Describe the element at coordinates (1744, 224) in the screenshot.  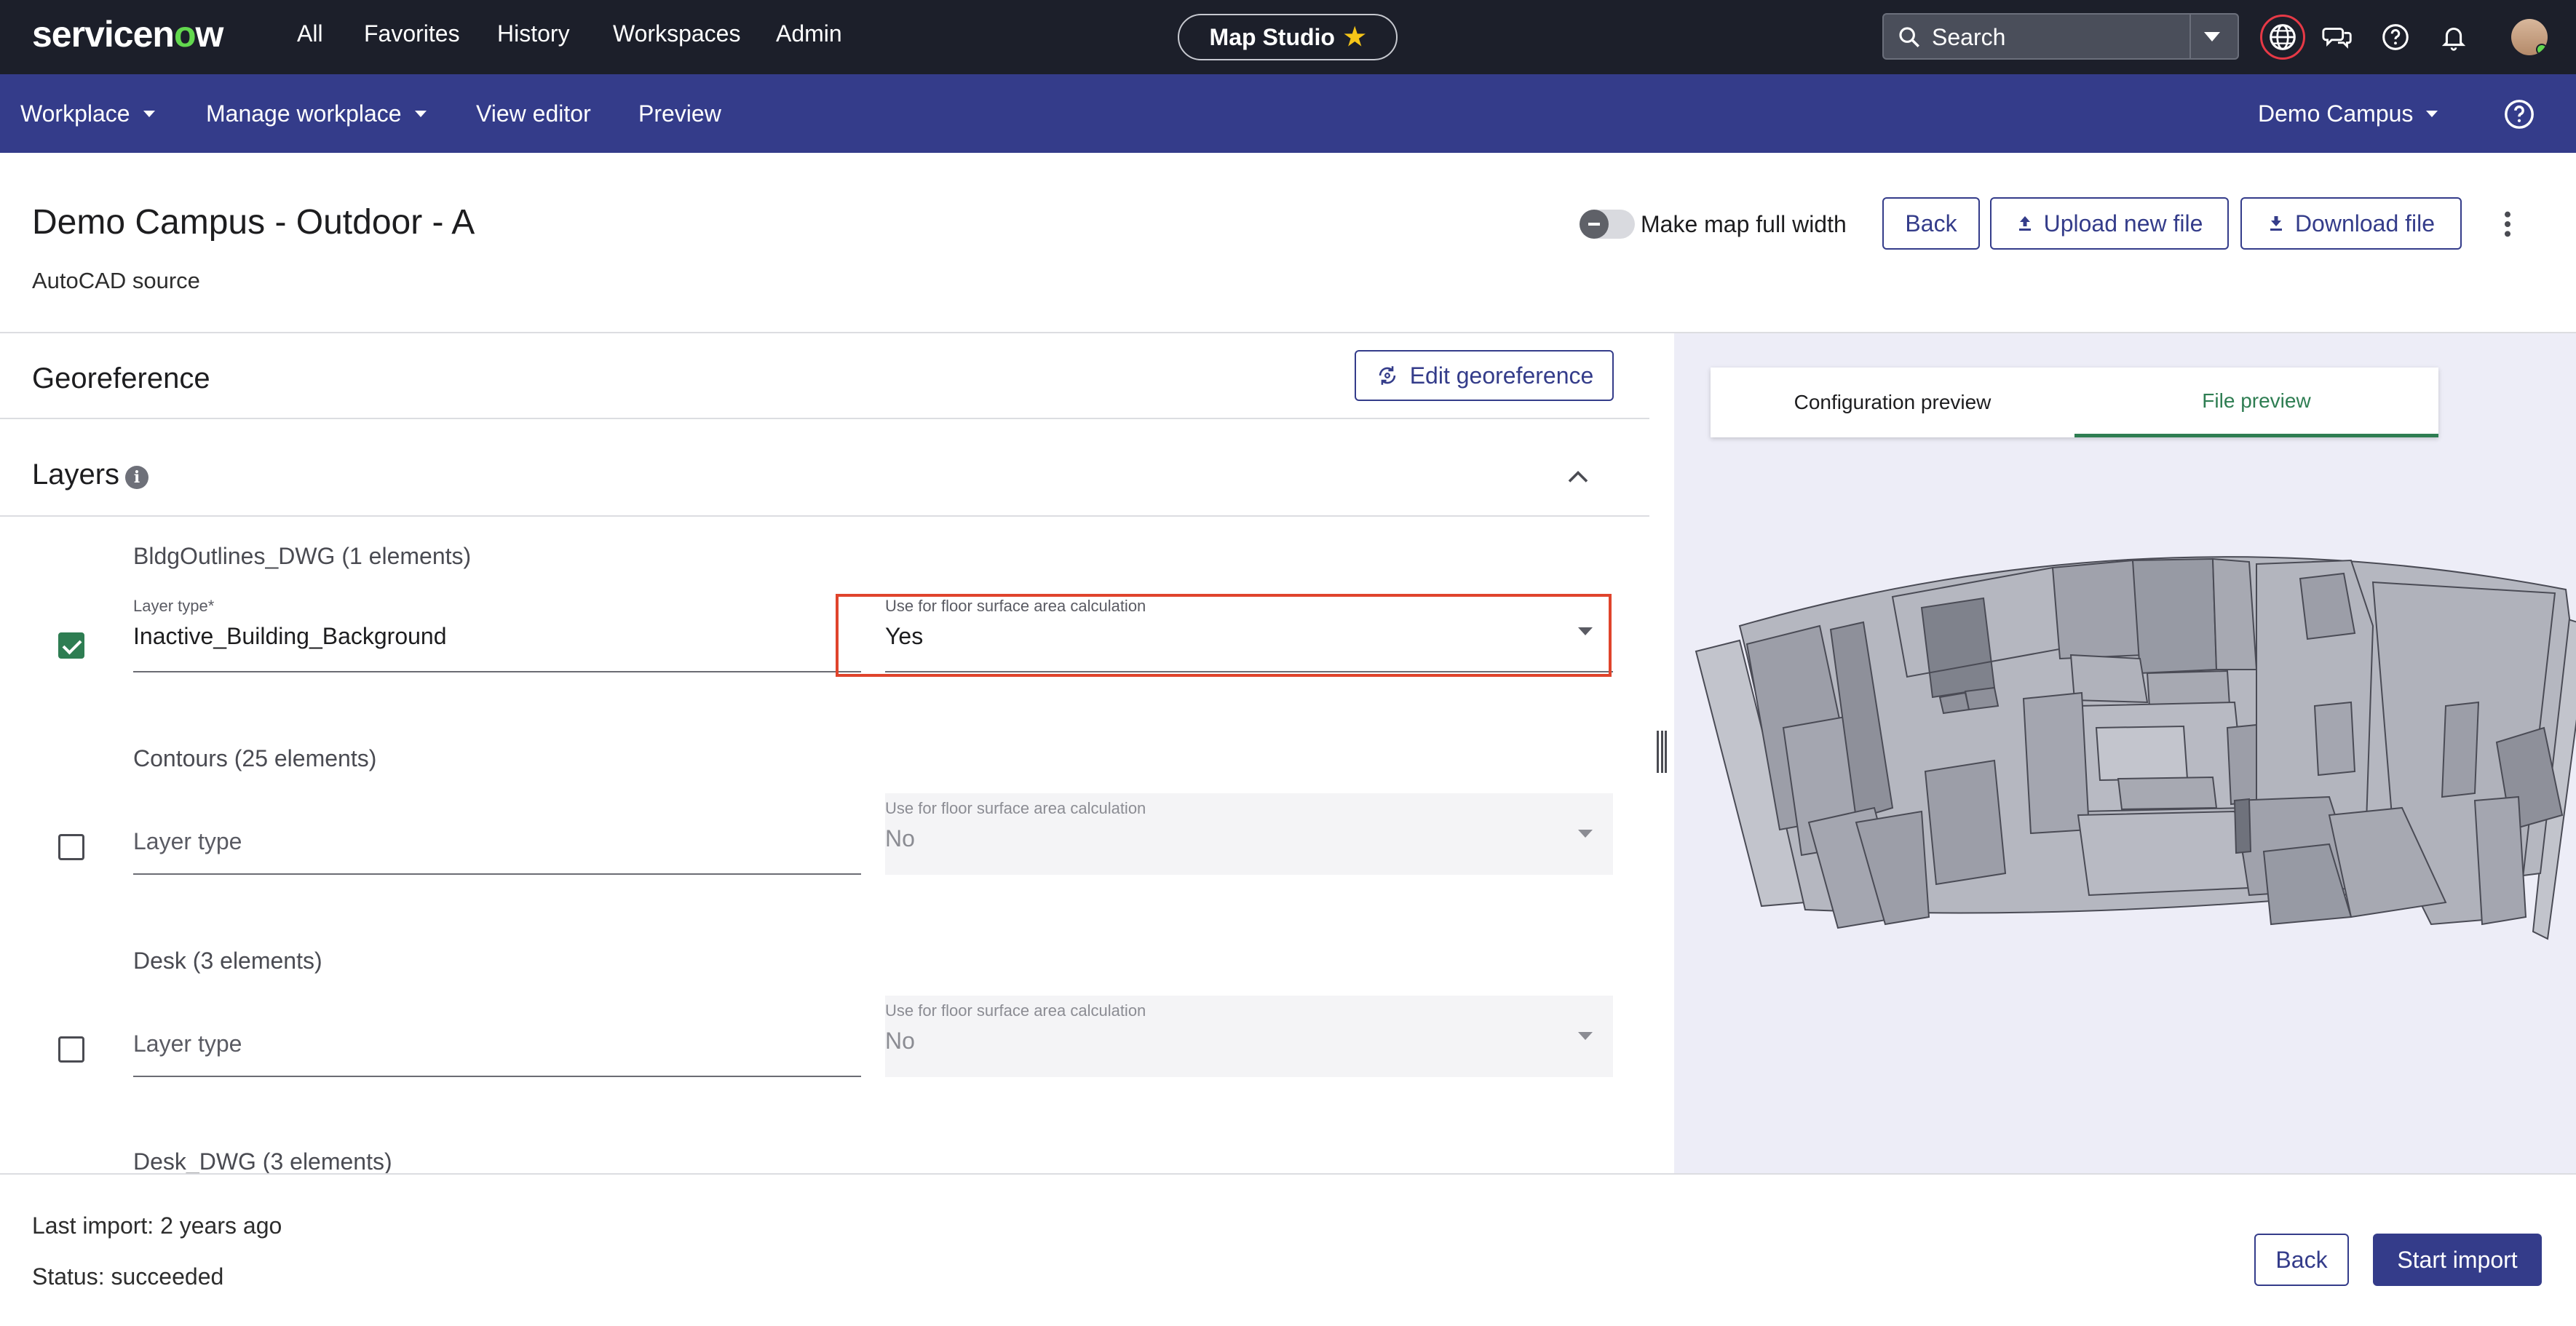
I see `full-width-toggle-label: Make map full width` at that location.